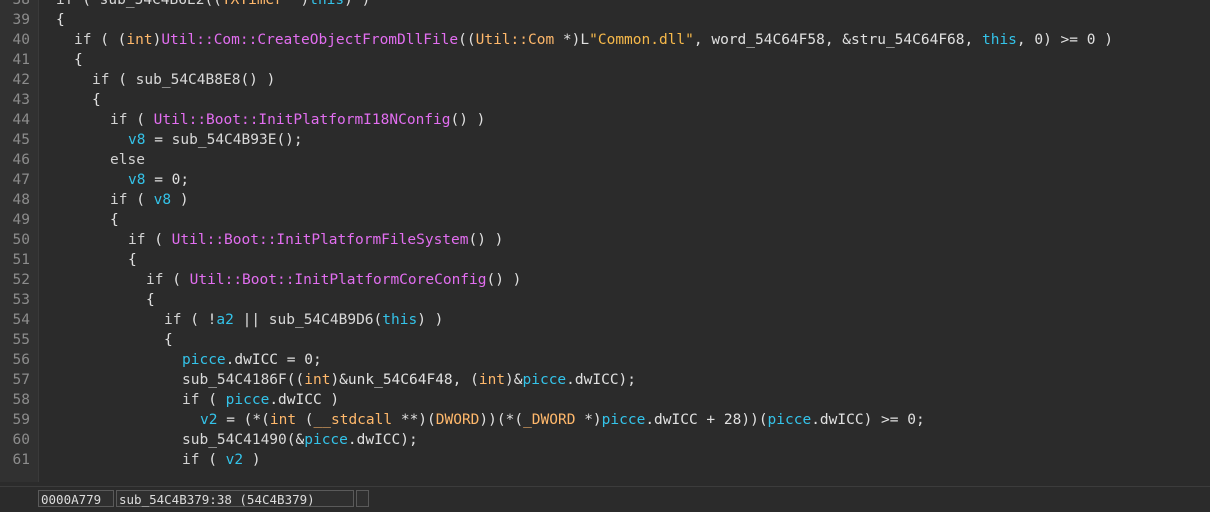 Image resolution: width=1210 pixels, height=512 pixels. I want to click on status-offset: 0000A779, so click(76, 498).